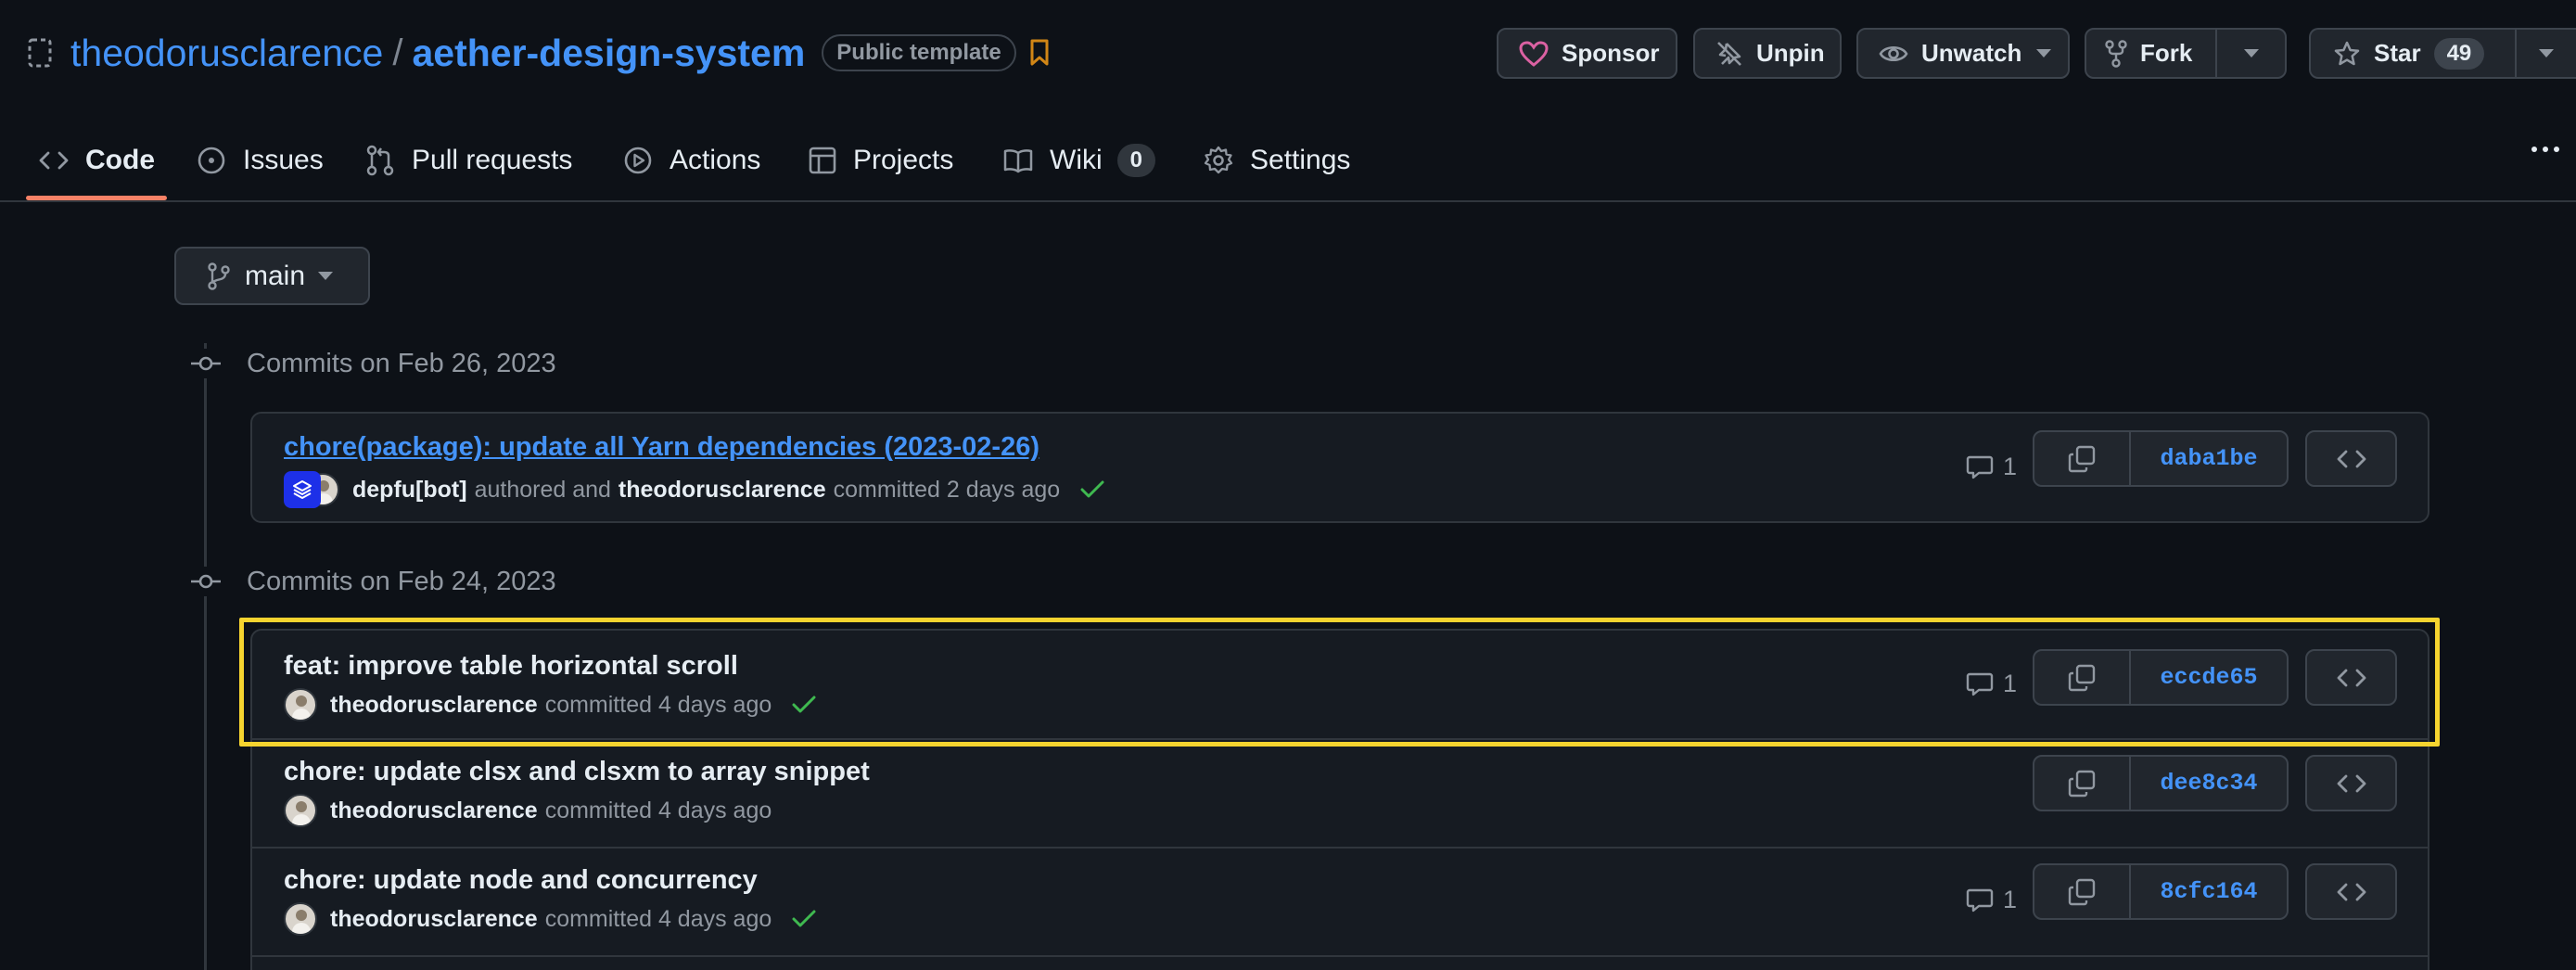 The image size is (2576, 970). Describe the element at coordinates (401, 581) in the screenshot. I see `commit-group-date: Commits on Feb 24, 2023` at that location.